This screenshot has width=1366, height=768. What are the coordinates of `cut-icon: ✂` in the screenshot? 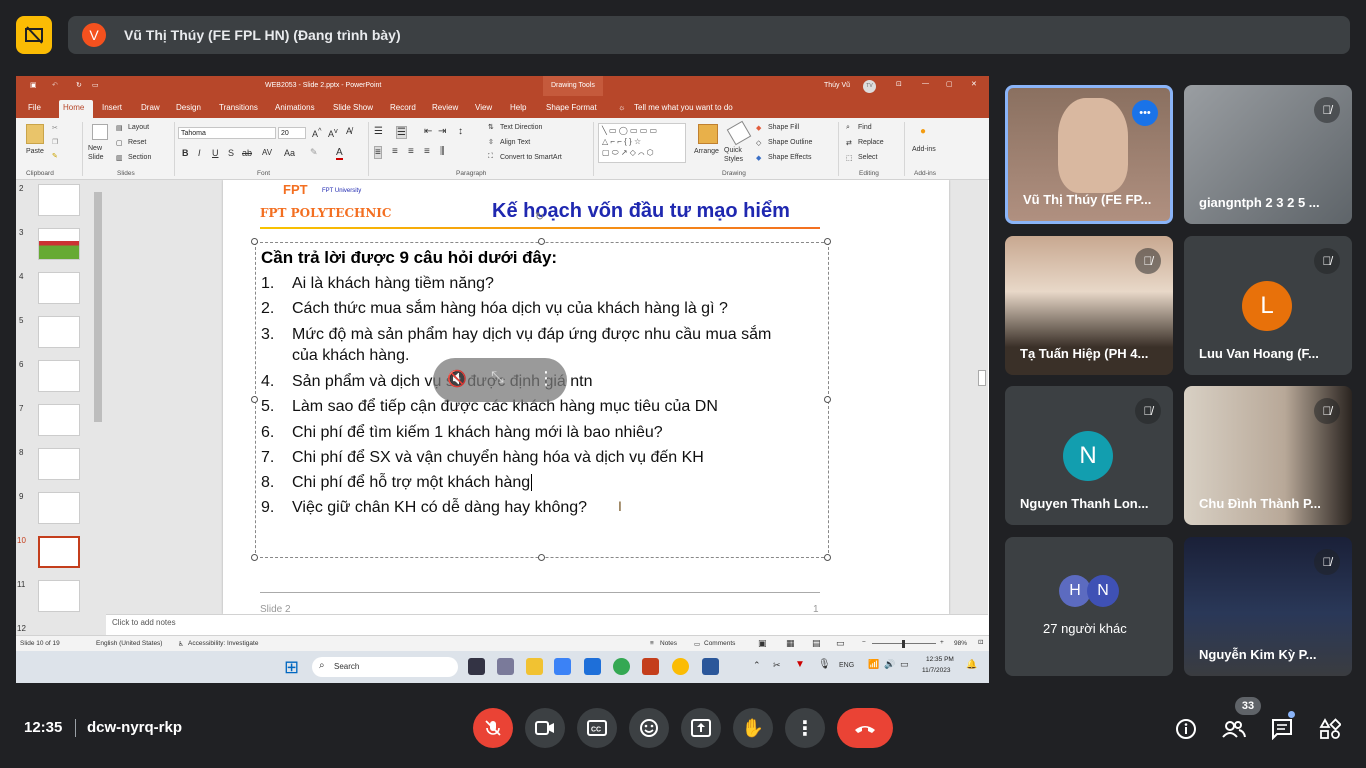 It's located at (55, 128).